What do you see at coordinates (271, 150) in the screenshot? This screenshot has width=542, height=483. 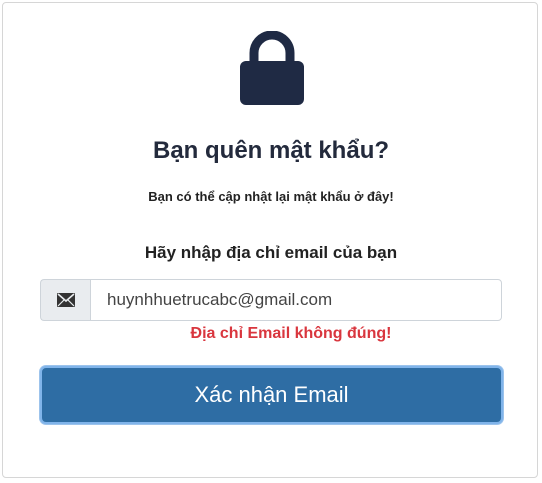 I see `page-title: Bạn quên mật khẩu?` at bounding box center [271, 150].